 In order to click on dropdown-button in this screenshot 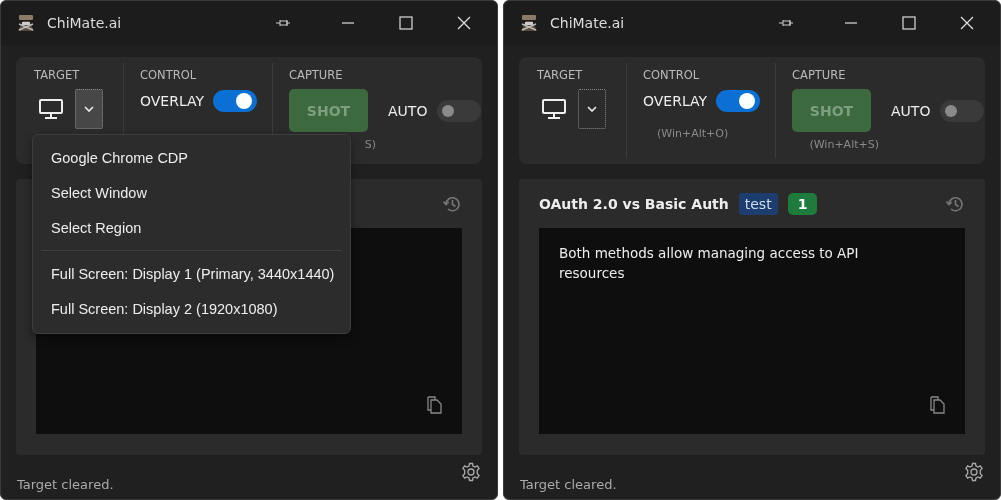, I will do `click(89, 109)`.